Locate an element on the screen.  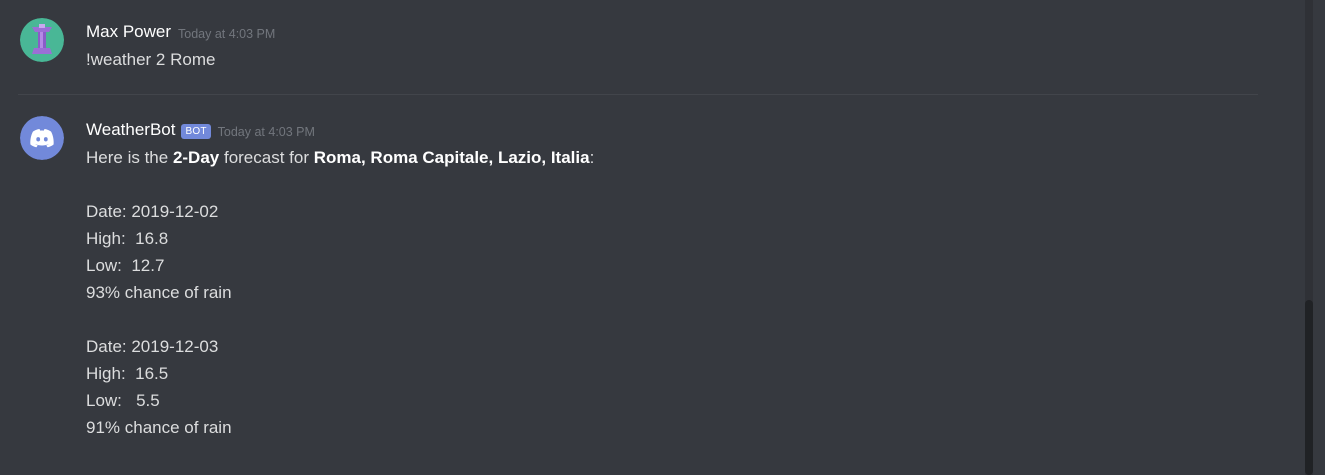
forecast-high: High: 16.5 is located at coordinates (127, 373).